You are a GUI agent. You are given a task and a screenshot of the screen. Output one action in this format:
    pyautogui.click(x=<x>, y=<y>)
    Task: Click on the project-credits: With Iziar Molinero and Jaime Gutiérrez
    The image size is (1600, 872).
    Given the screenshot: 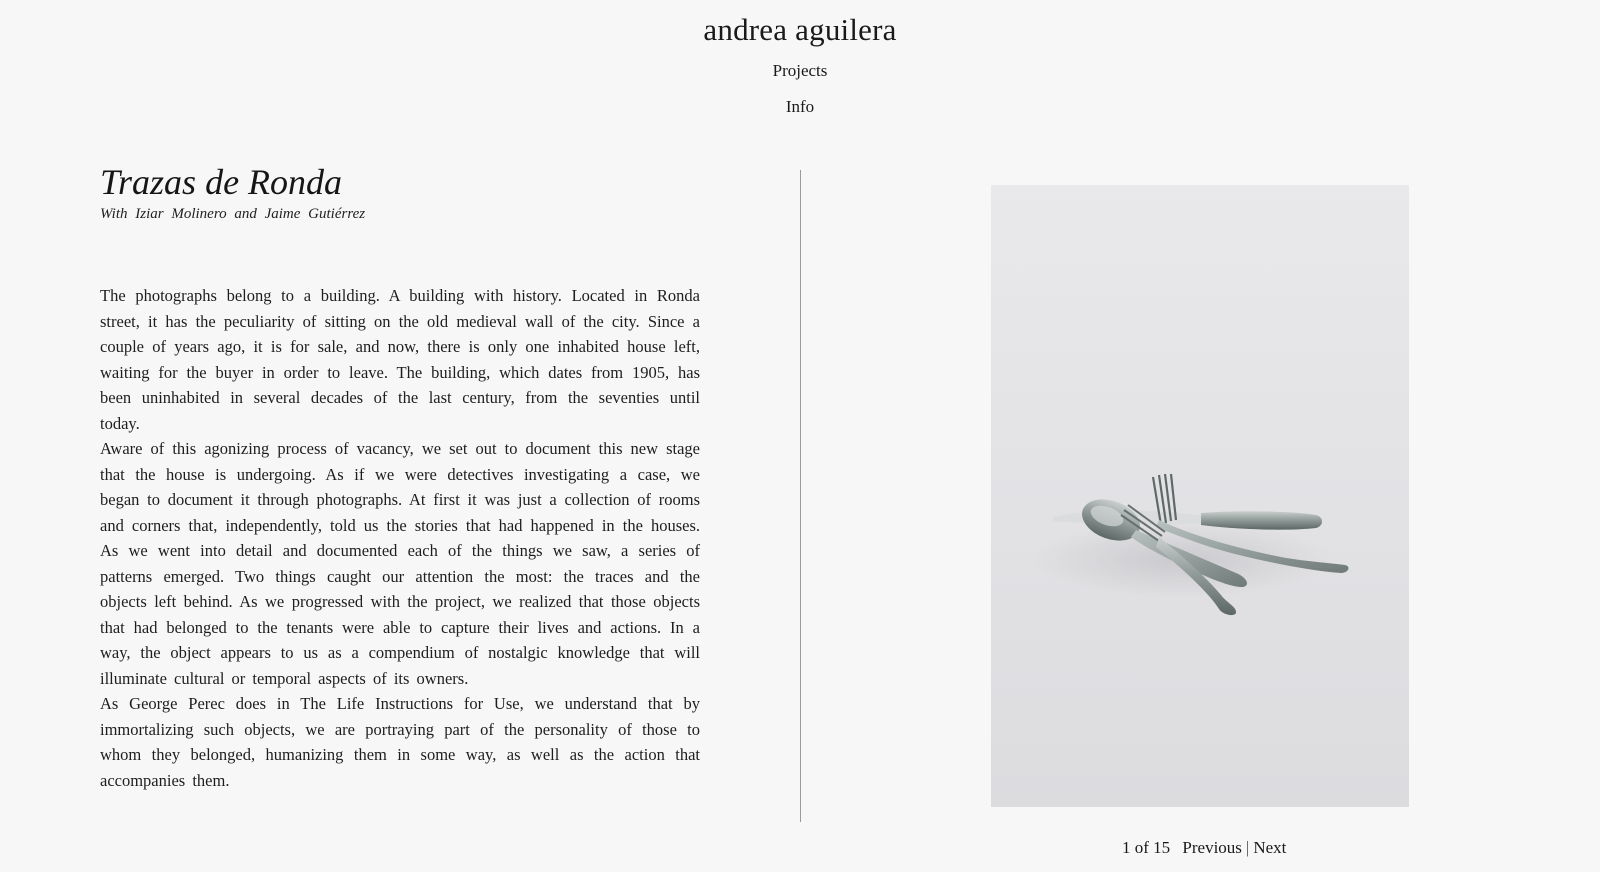 What is the action you would take?
    pyautogui.click(x=233, y=214)
    